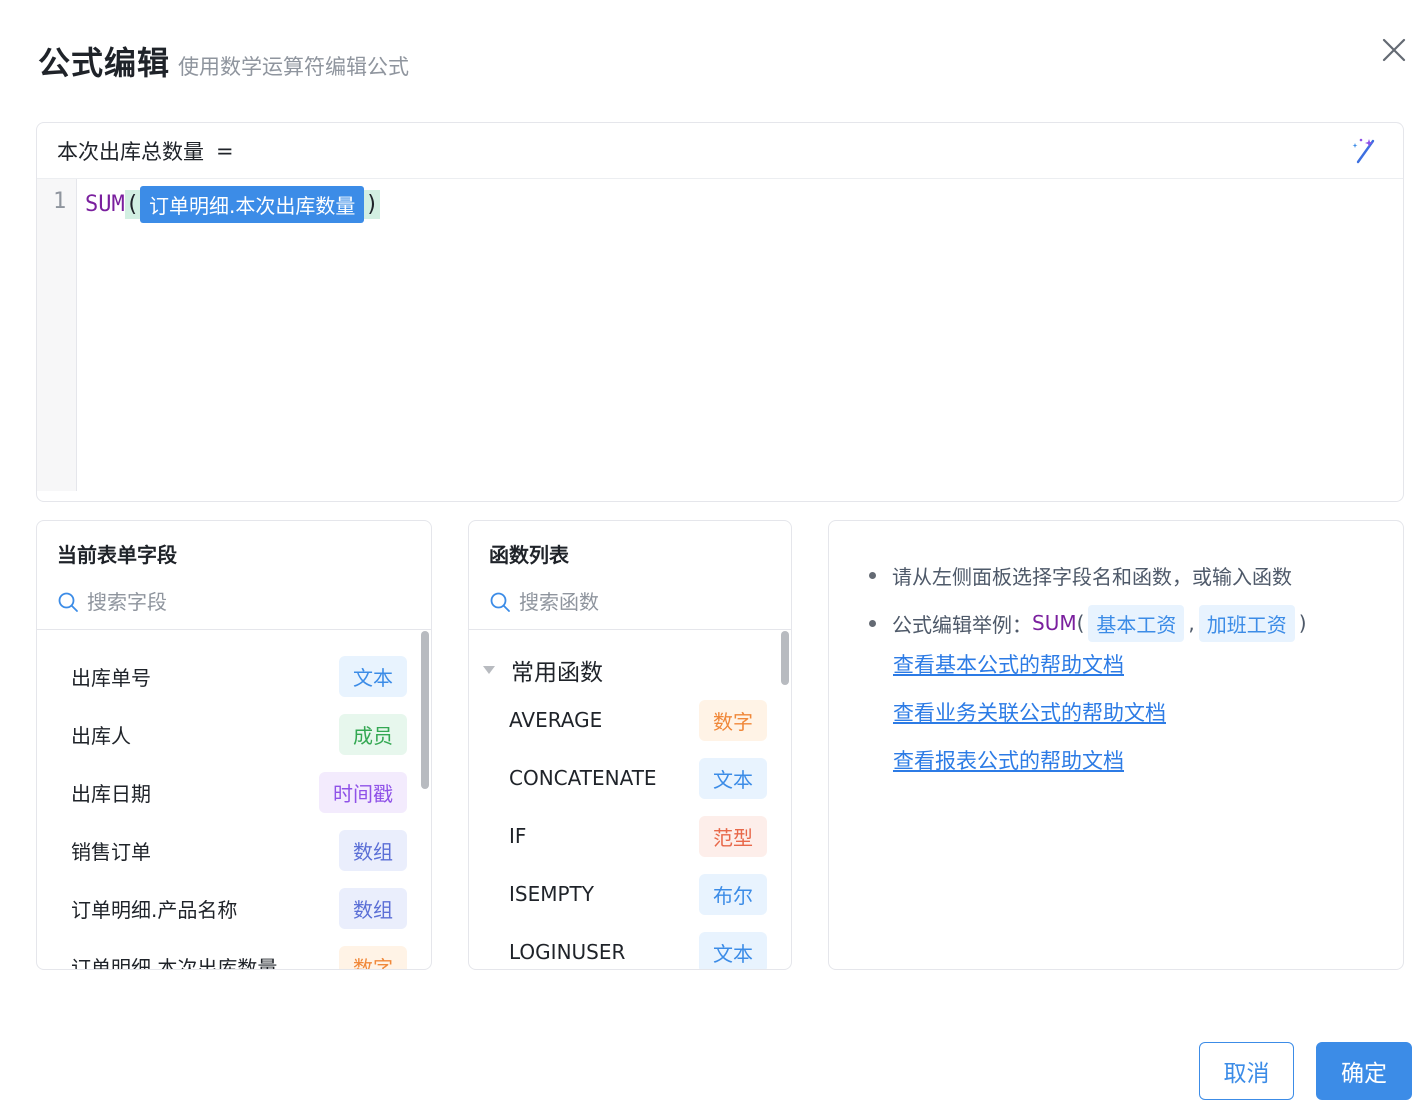  What do you see at coordinates (111, 793) in the screenshot?
I see `field-name: 出库日期` at bounding box center [111, 793].